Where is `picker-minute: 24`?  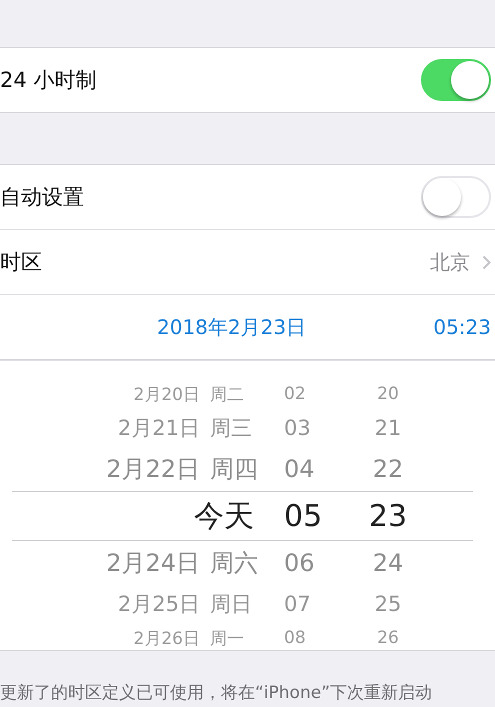
picker-minute: 24 is located at coordinates (388, 563).